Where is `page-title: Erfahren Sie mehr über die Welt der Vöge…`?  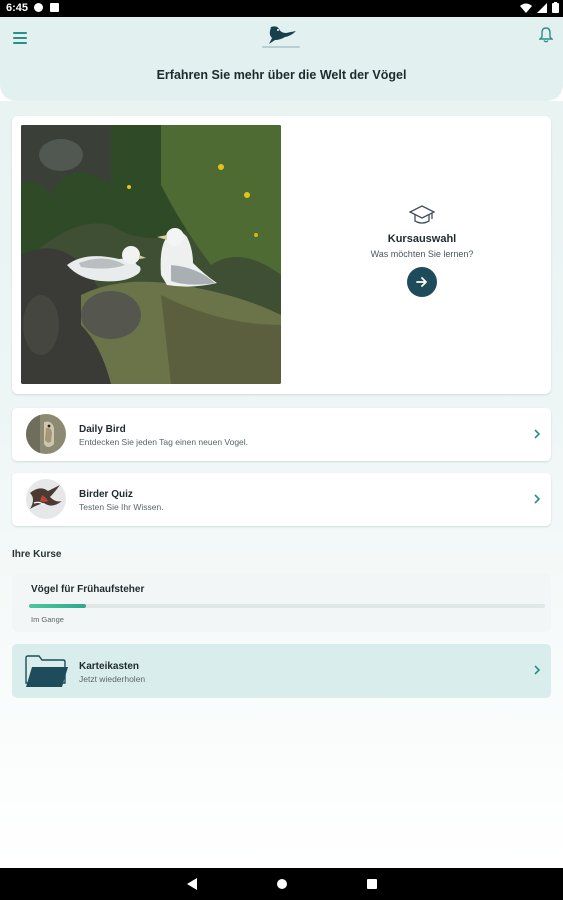 page-title: Erfahren Sie mehr über die Welt der Vöge… is located at coordinates (281, 75).